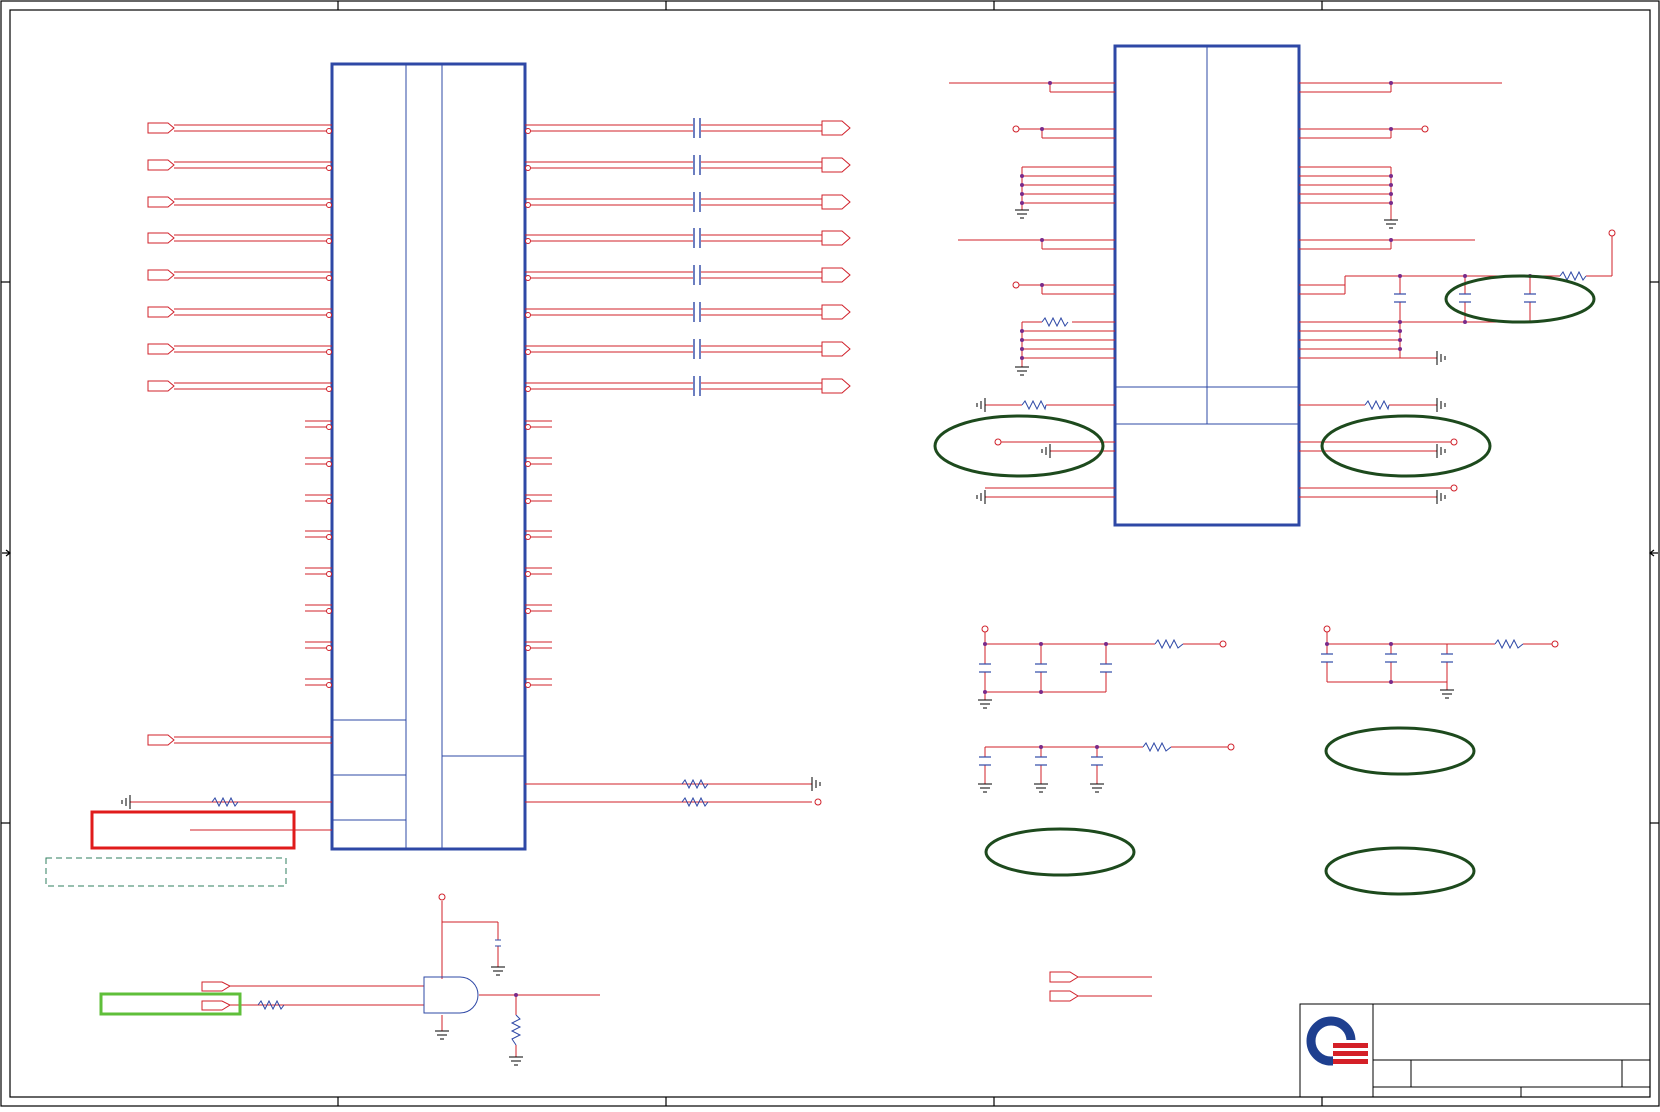 This screenshot has height=1112, width=1660. I want to click on u1-bottom-pins, so click(476, 782).